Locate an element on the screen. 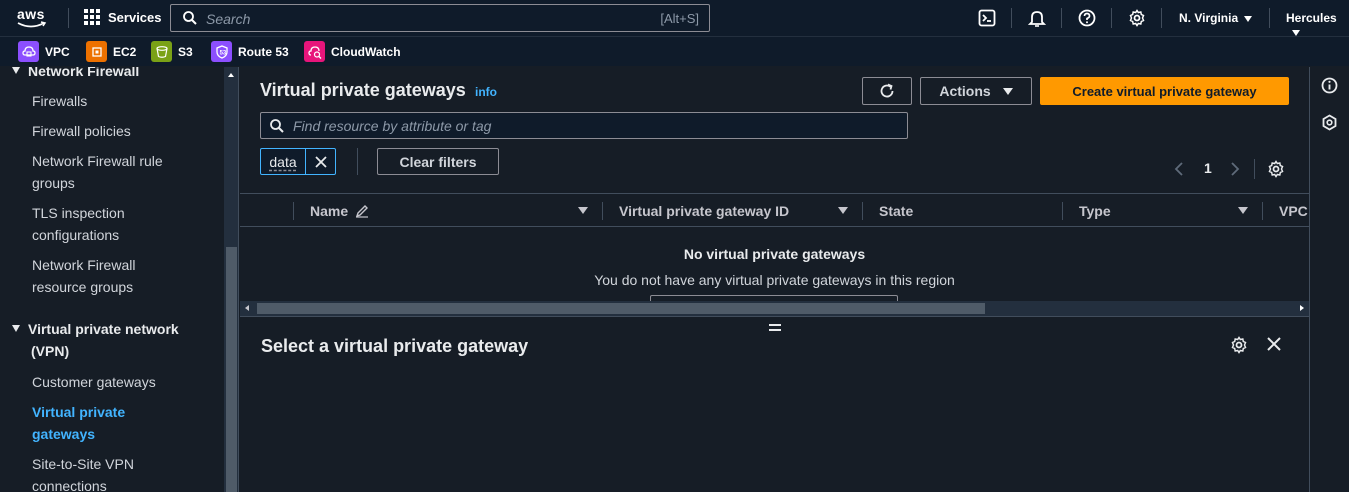 This screenshot has width=1349, height=492. column-label: Name is located at coordinates (329, 211).